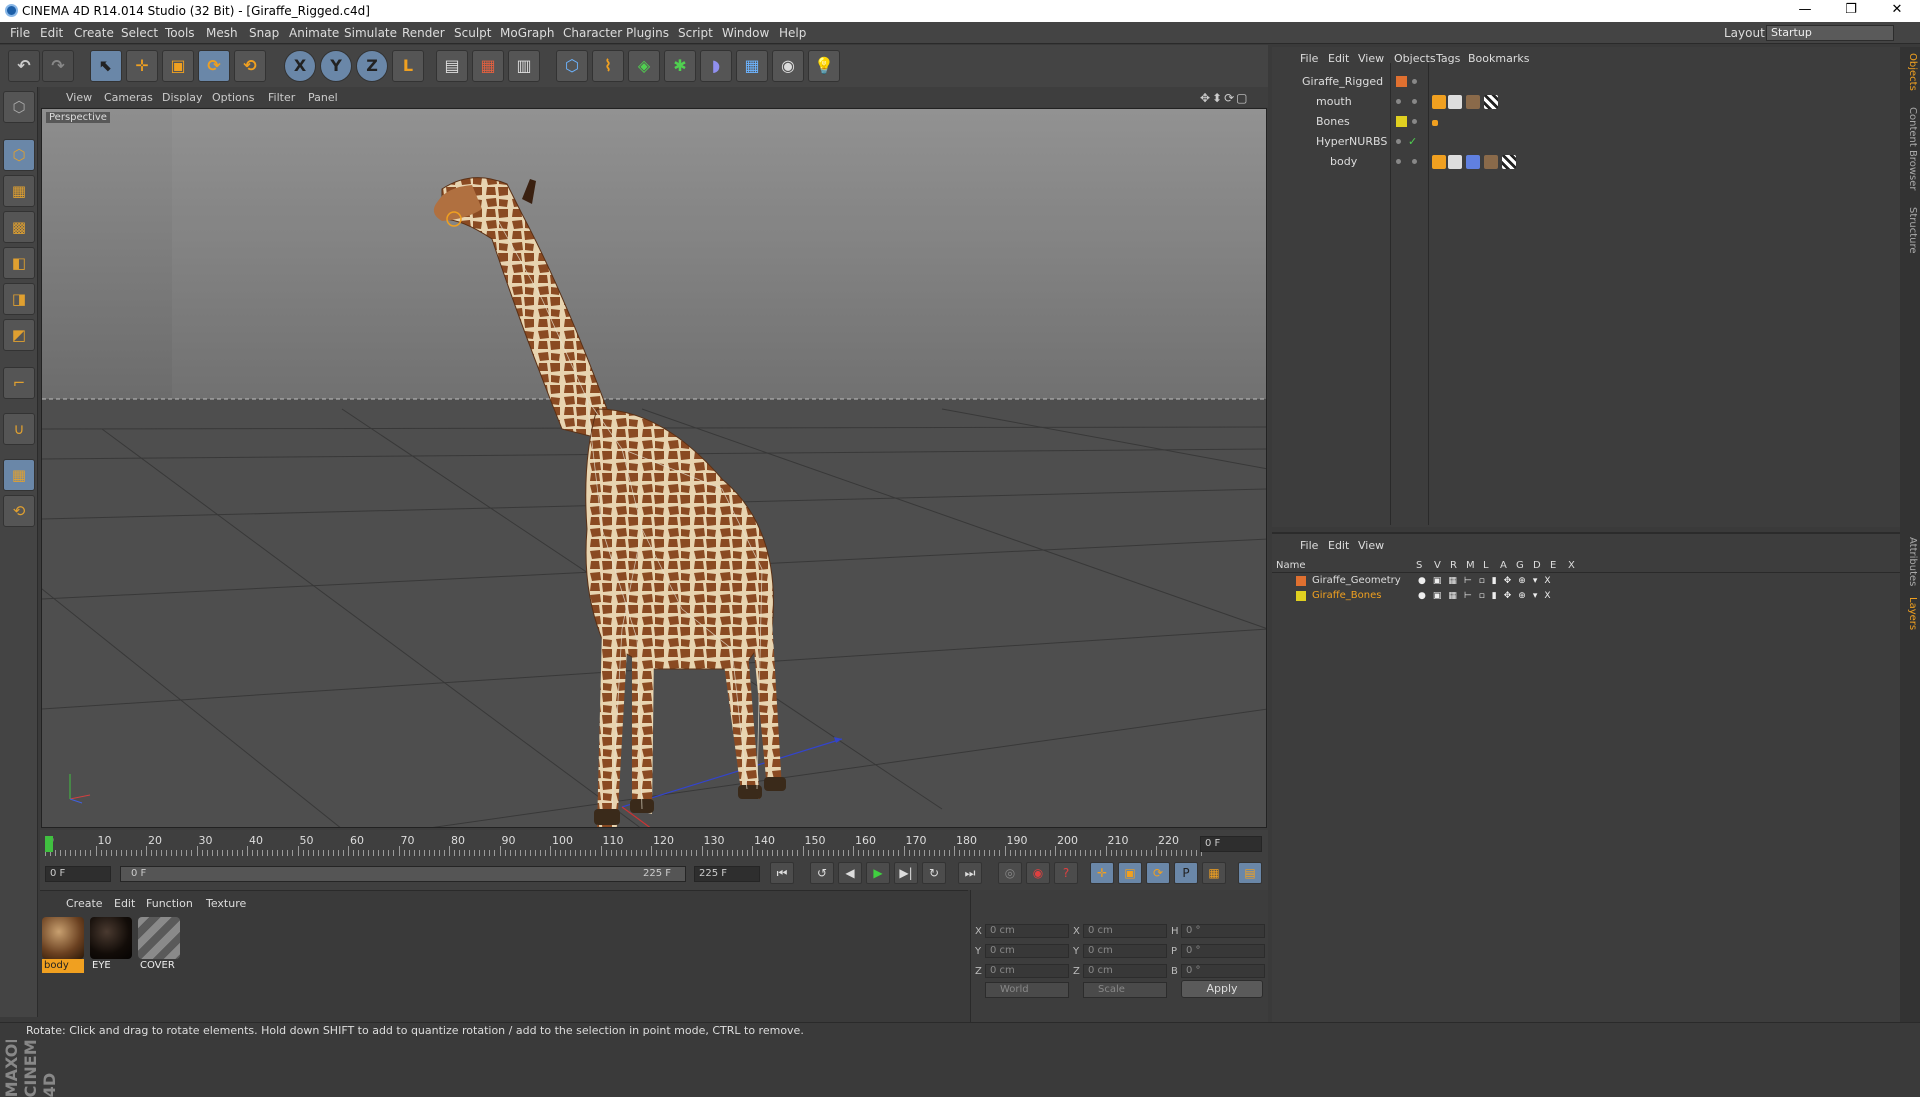 This screenshot has width=1920, height=1097. I want to click on viewport-menu-options: Options, so click(233, 97).